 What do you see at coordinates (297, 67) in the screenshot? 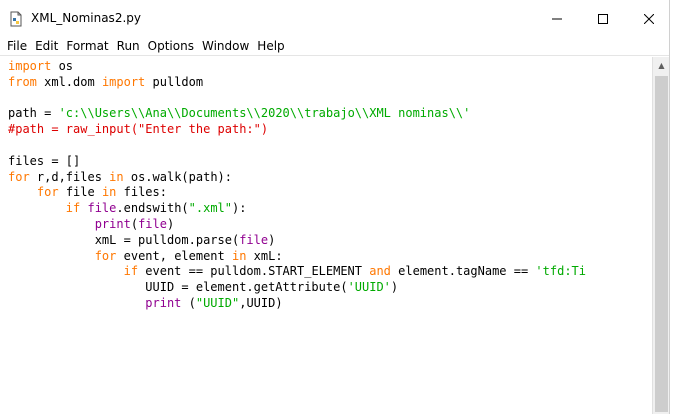
I see `code-line: import os` at bounding box center [297, 67].